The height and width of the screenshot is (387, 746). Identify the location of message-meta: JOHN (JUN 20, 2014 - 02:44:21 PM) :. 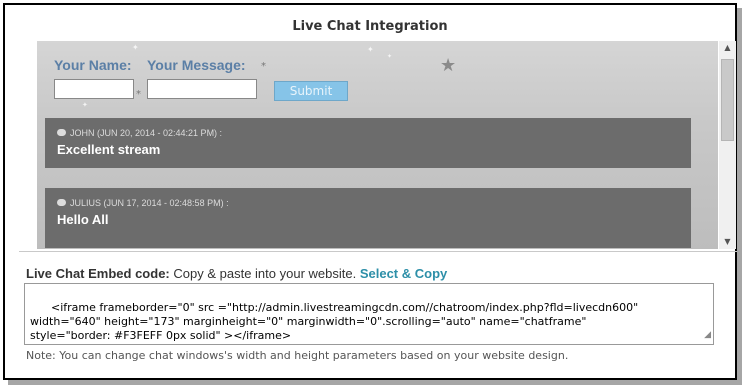
(368, 133).